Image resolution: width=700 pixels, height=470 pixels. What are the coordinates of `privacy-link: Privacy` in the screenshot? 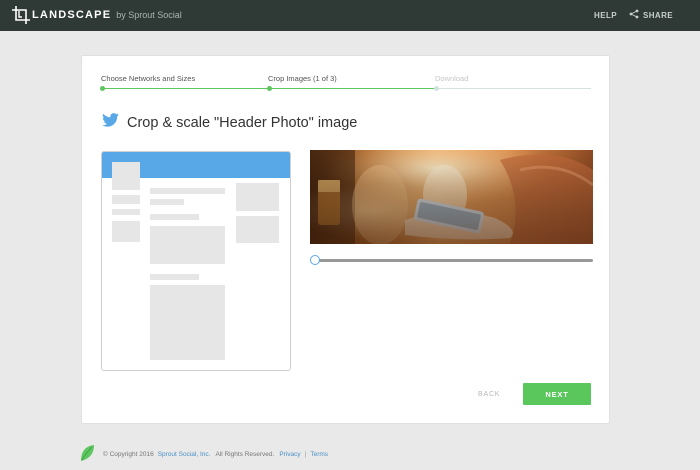 It's located at (289, 454).